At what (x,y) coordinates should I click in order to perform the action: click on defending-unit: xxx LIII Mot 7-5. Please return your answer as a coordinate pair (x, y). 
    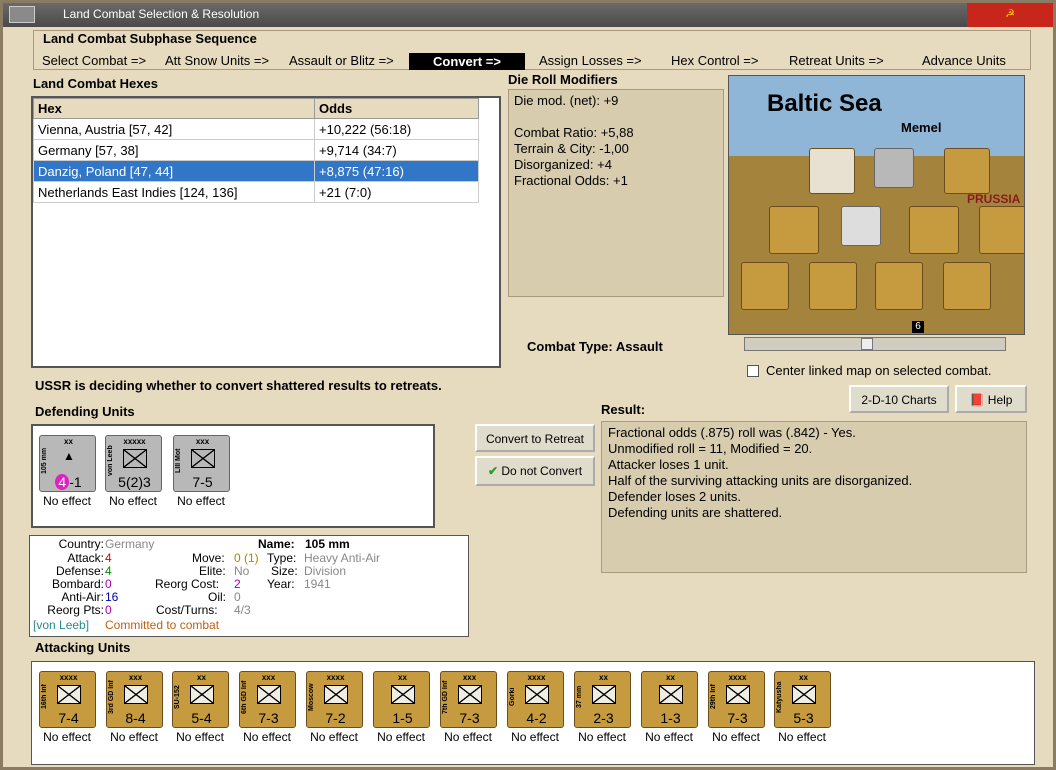
    Looking at the image, I should click on (201, 463).